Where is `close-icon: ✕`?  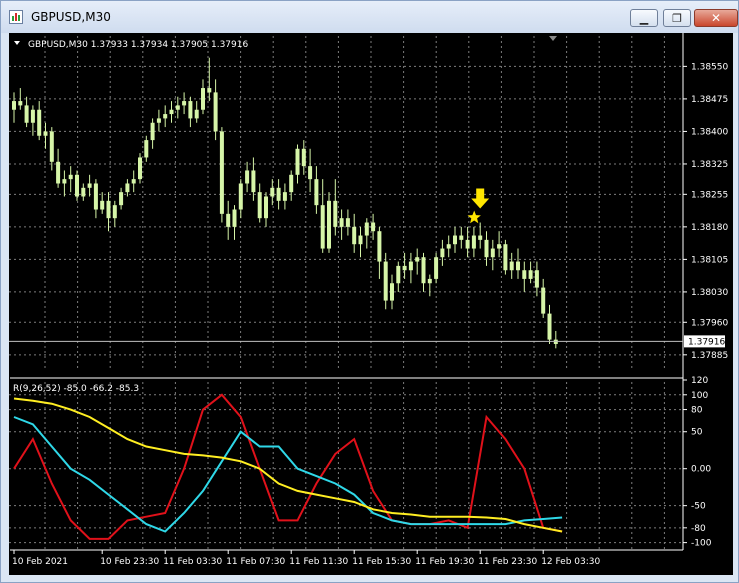 close-icon: ✕ is located at coordinates (716, 18).